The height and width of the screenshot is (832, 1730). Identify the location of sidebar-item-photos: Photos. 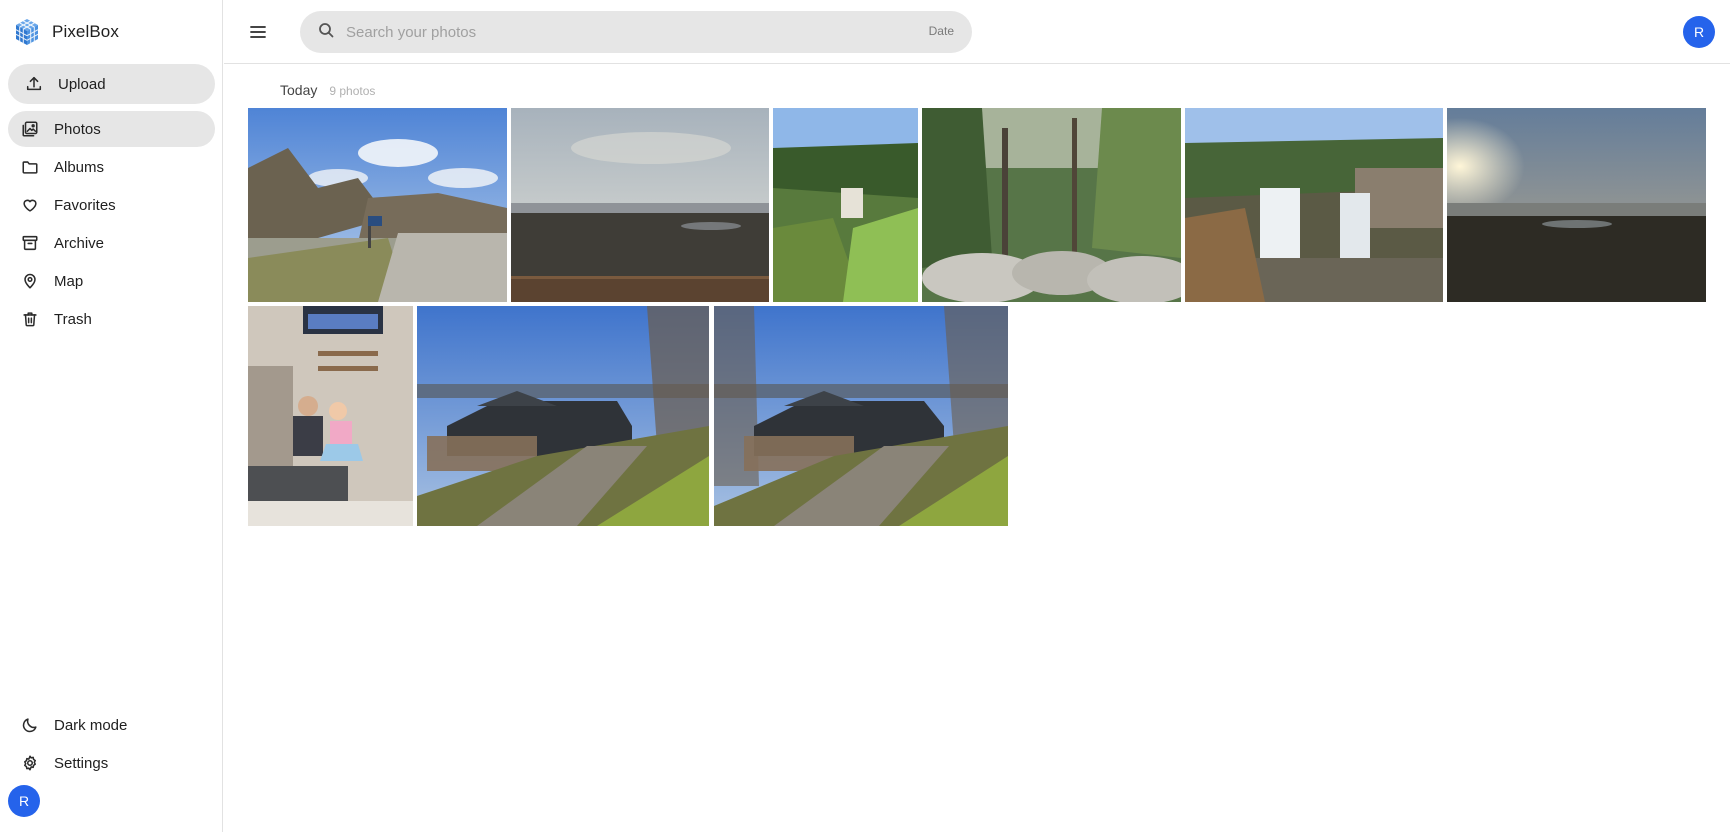
(111, 129).